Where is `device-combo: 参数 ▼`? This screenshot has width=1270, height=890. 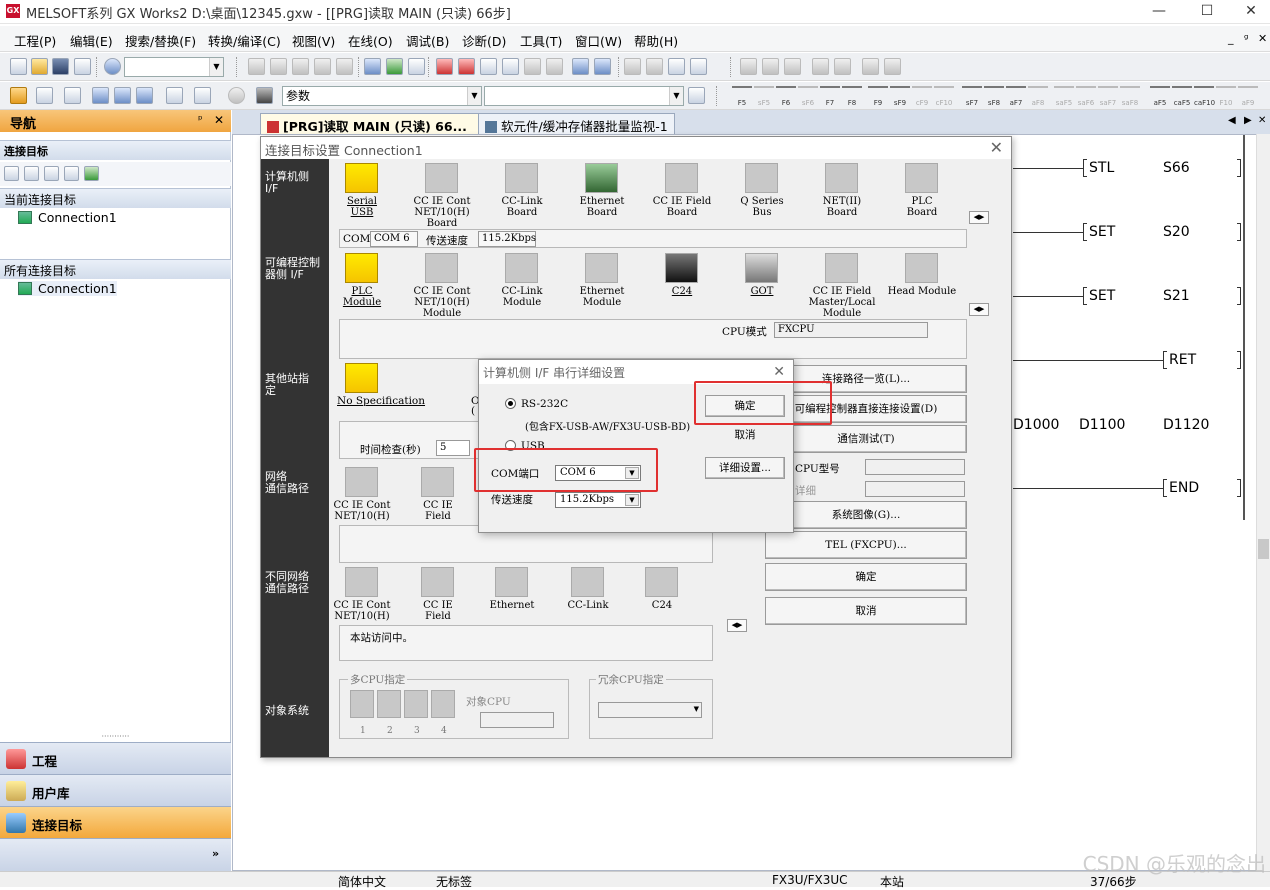
device-combo: 参数 ▼ is located at coordinates (382, 96).